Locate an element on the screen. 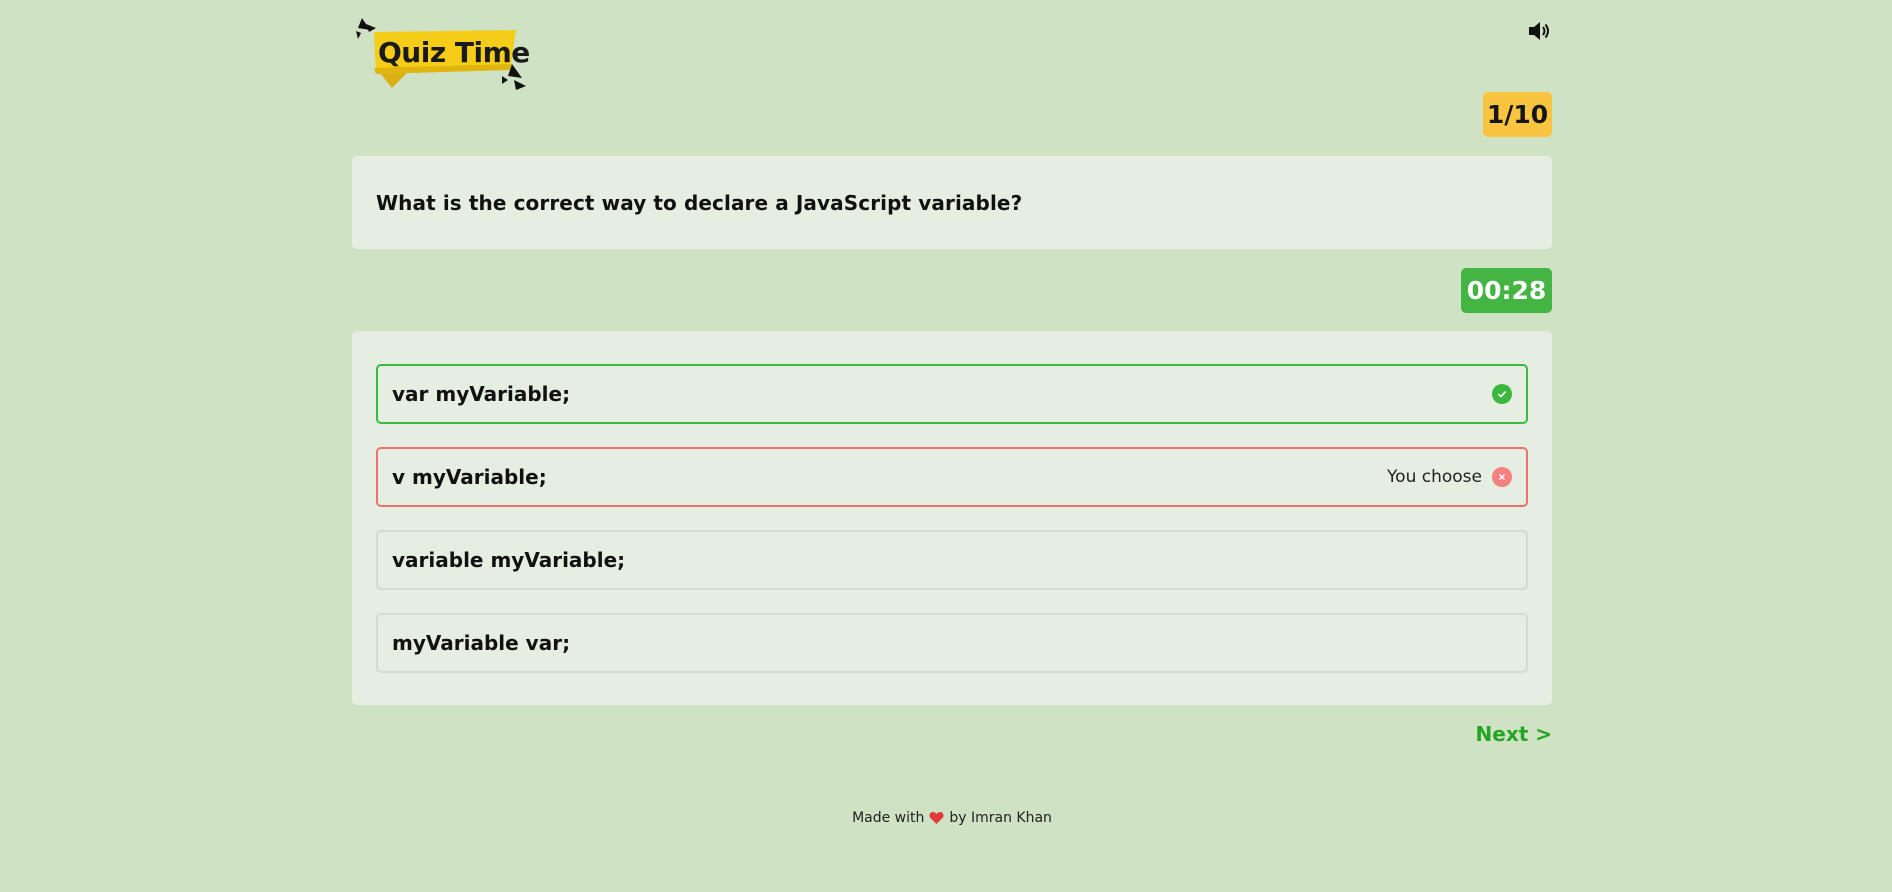 Image resolution: width=1892 pixels, height=892 pixels. close-icon is located at coordinates (1502, 477).